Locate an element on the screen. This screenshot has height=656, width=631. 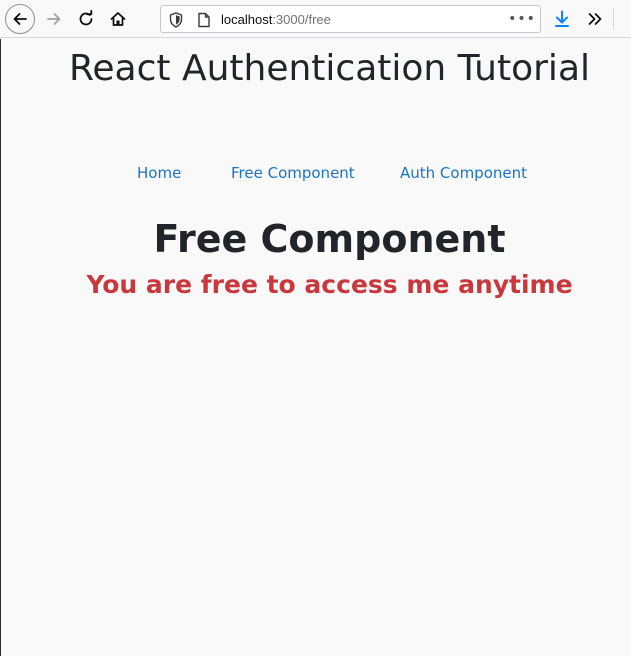
url-text: localhost:3000/free is located at coordinates (276, 19).